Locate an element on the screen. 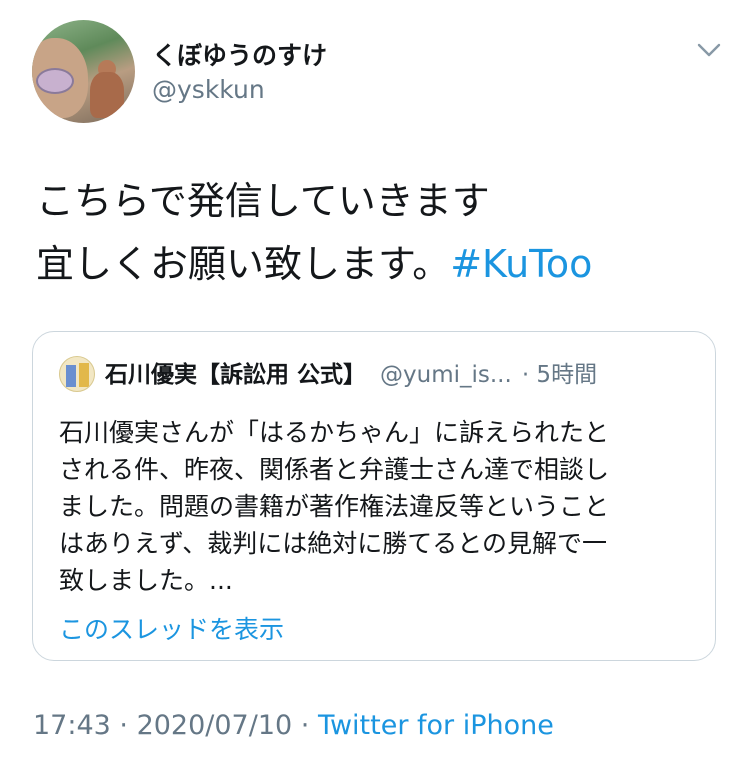 The height and width of the screenshot is (760, 750). tweet-time: 17:43 is located at coordinates (72, 725).